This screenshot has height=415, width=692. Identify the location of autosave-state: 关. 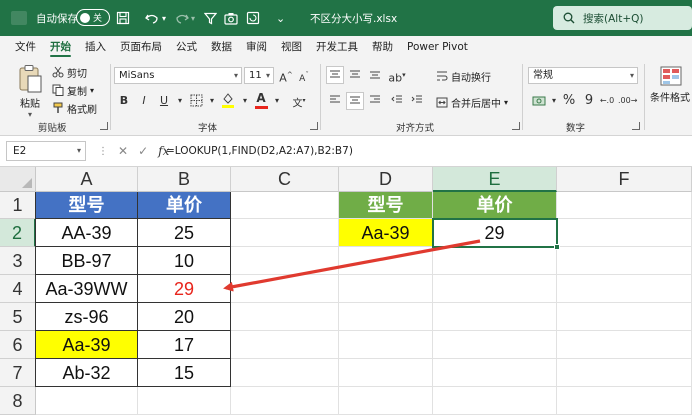
(98, 19).